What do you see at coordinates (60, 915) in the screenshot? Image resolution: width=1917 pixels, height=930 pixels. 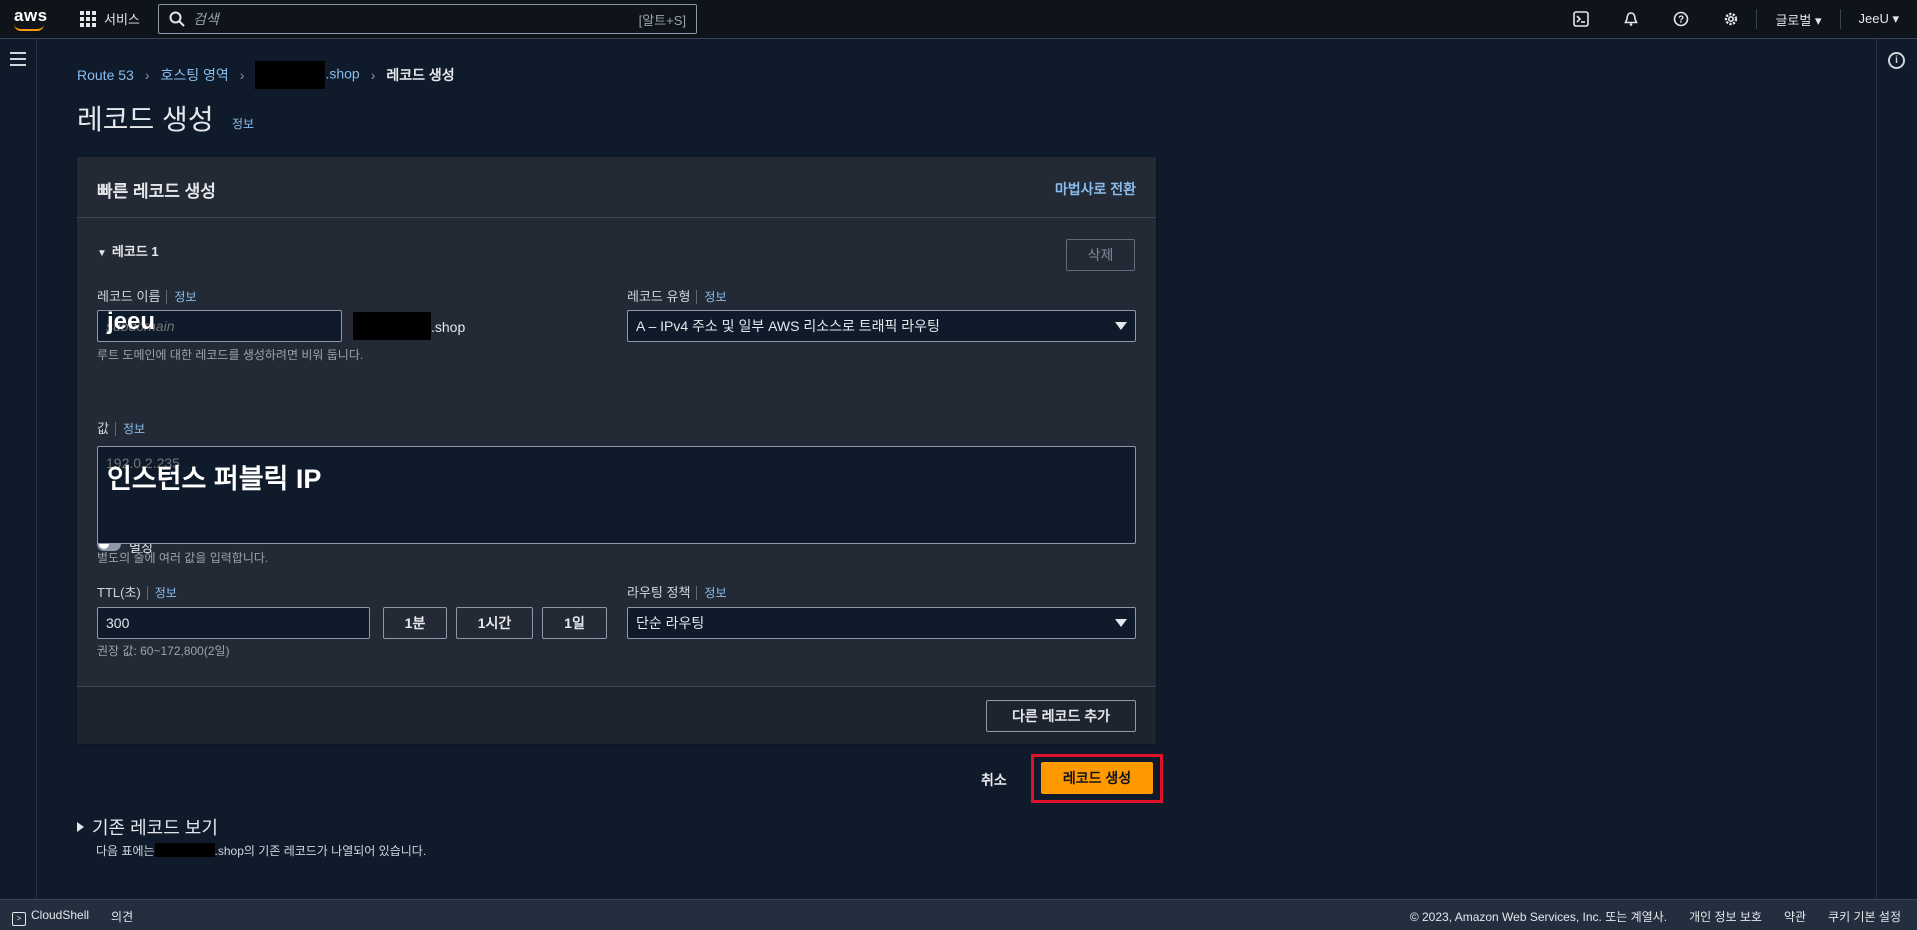 I see `cloudshell-label: CloudShell` at bounding box center [60, 915].